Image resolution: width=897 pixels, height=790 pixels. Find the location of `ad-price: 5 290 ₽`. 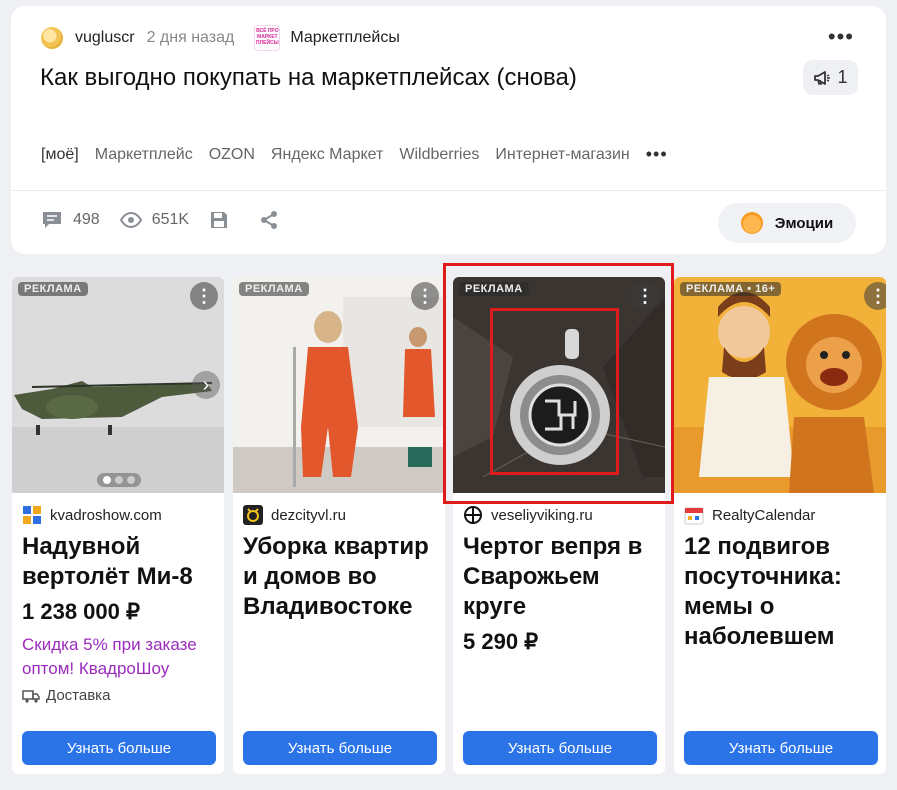

ad-price: 5 290 ₽ is located at coordinates (501, 641).